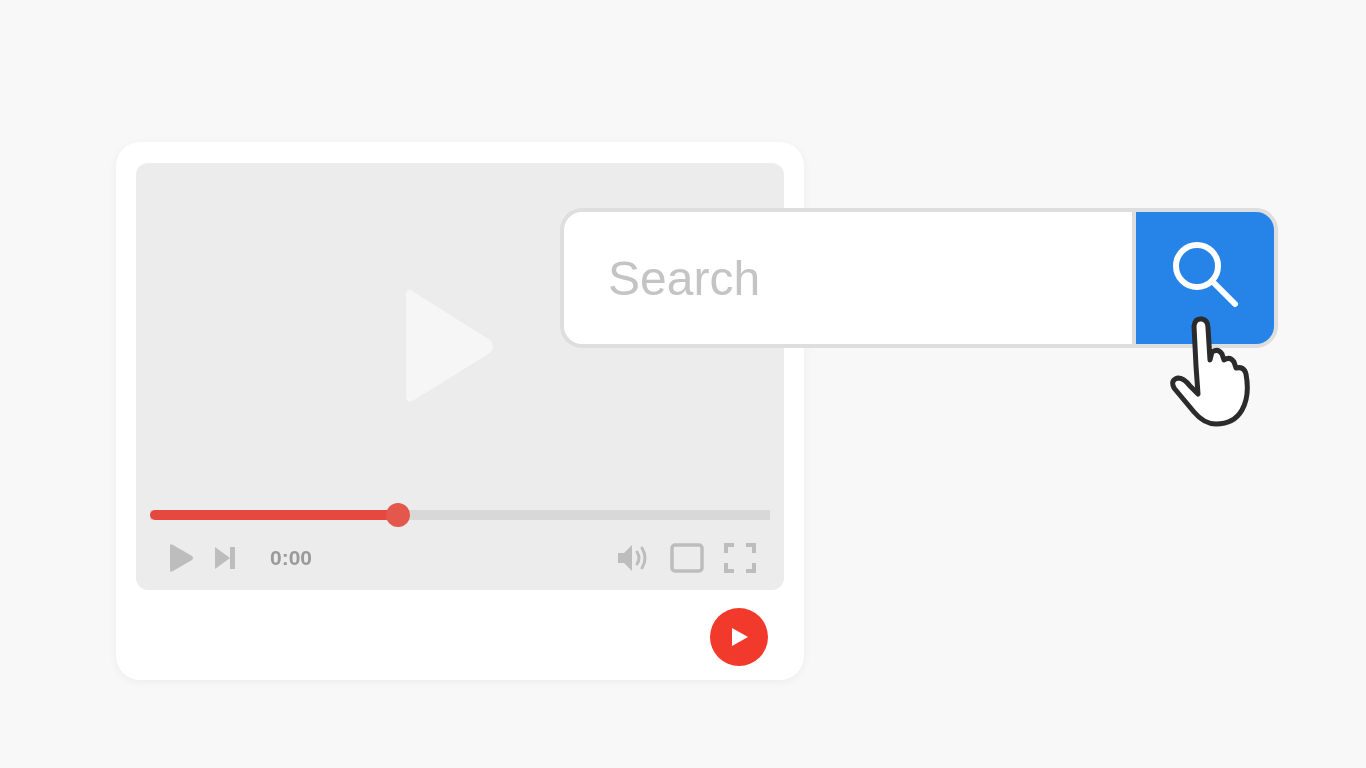  Describe the element at coordinates (292, 558) in the screenshot. I see `time-label: 0:00` at that location.